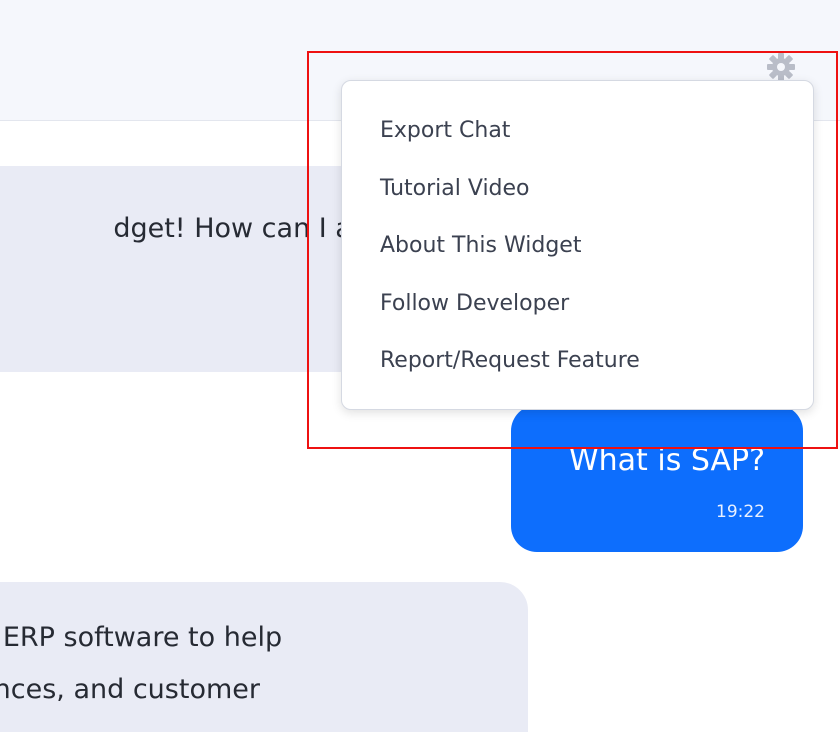 Image resolution: width=840 pixels, height=732 pixels. Describe the element at coordinates (246, 228) in the screenshot. I see `bot-message-text: dget! How can I ass` at that location.